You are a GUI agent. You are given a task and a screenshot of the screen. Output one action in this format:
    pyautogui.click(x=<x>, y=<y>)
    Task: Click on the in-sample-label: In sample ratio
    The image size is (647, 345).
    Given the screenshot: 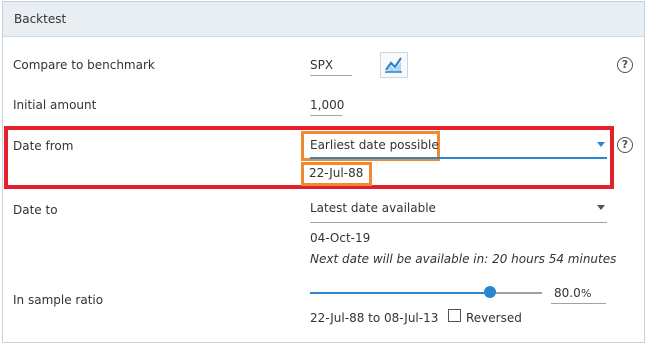 What is the action you would take?
    pyautogui.click(x=58, y=300)
    